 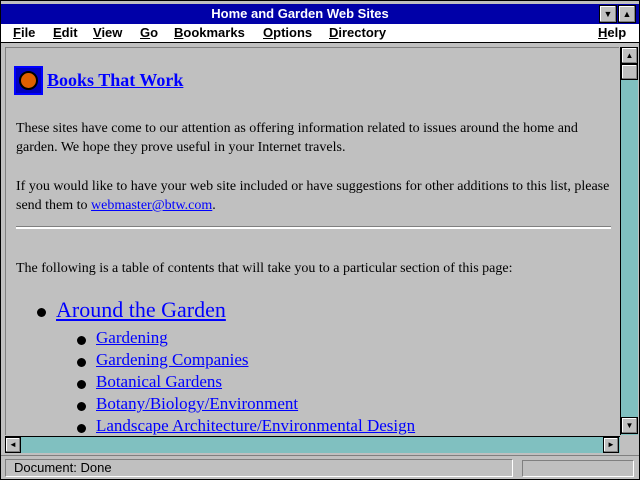 What do you see at coordinates (629, 72) in the screenshot?
I see `vertical-scroll-thumb` at bounding box center [629, 72].